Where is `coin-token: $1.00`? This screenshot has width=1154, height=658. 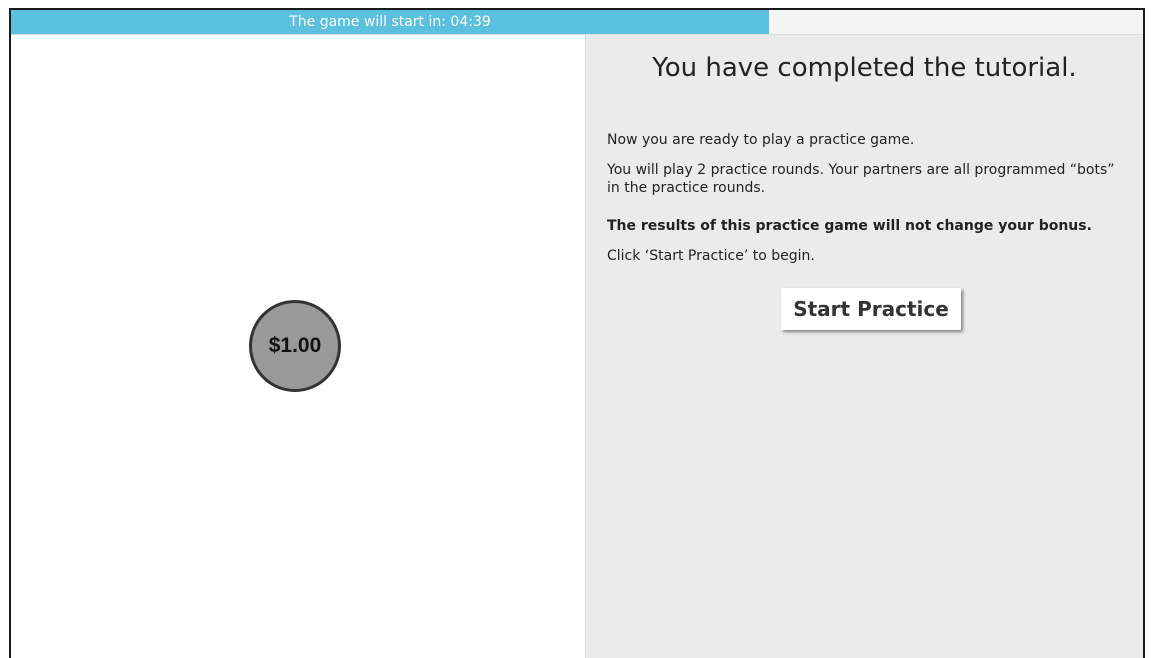 coin-token: $1.00 is located at coordinates (295, 346).